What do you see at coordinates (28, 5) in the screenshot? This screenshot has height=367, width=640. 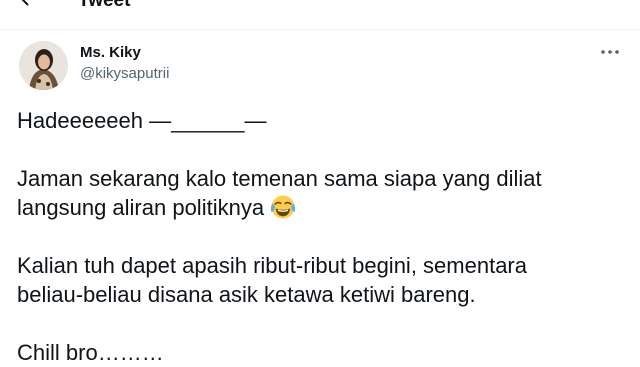 I see `back-arrow-icon` at bounding box center [28, 5].